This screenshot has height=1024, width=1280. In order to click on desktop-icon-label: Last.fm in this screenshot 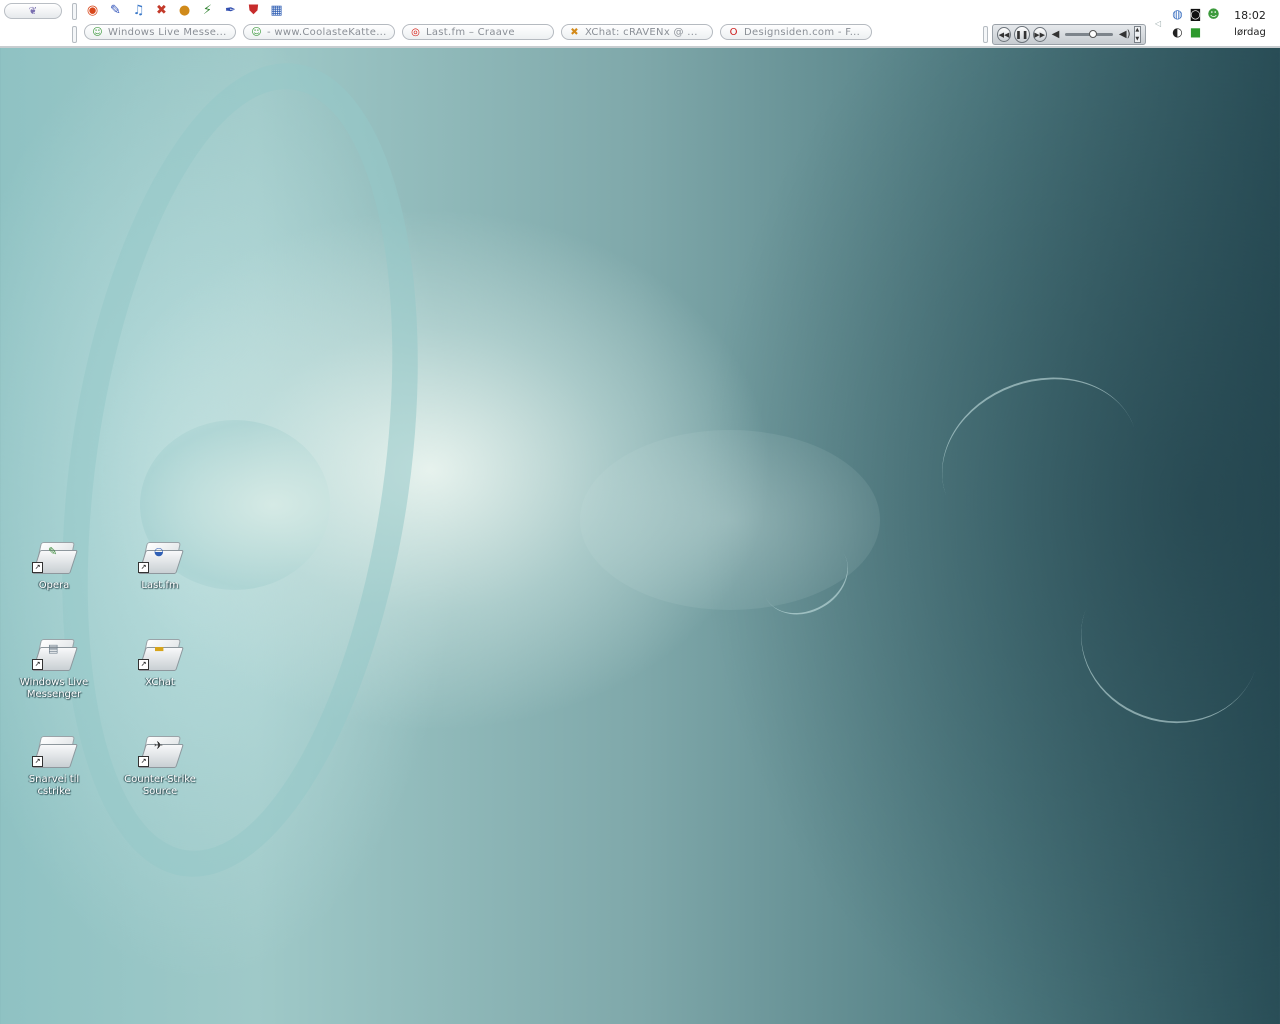, I will do `click(160, 585)`.